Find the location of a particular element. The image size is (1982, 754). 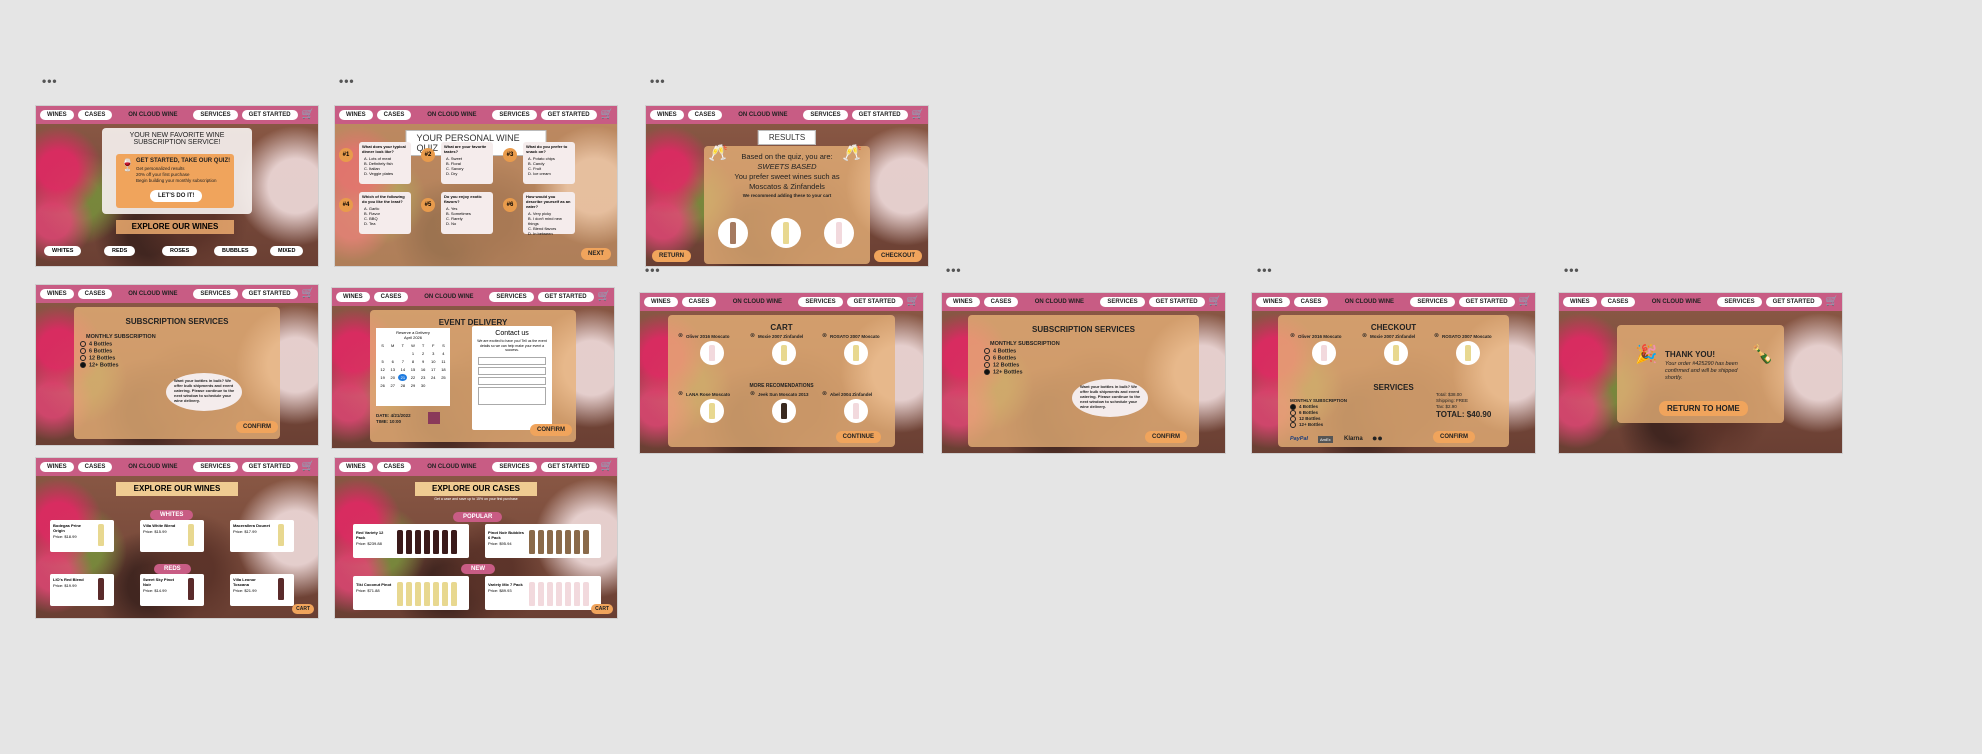

explore-wines-banner: EXPLORE OUR WINES is located at coordinates (175, 227).